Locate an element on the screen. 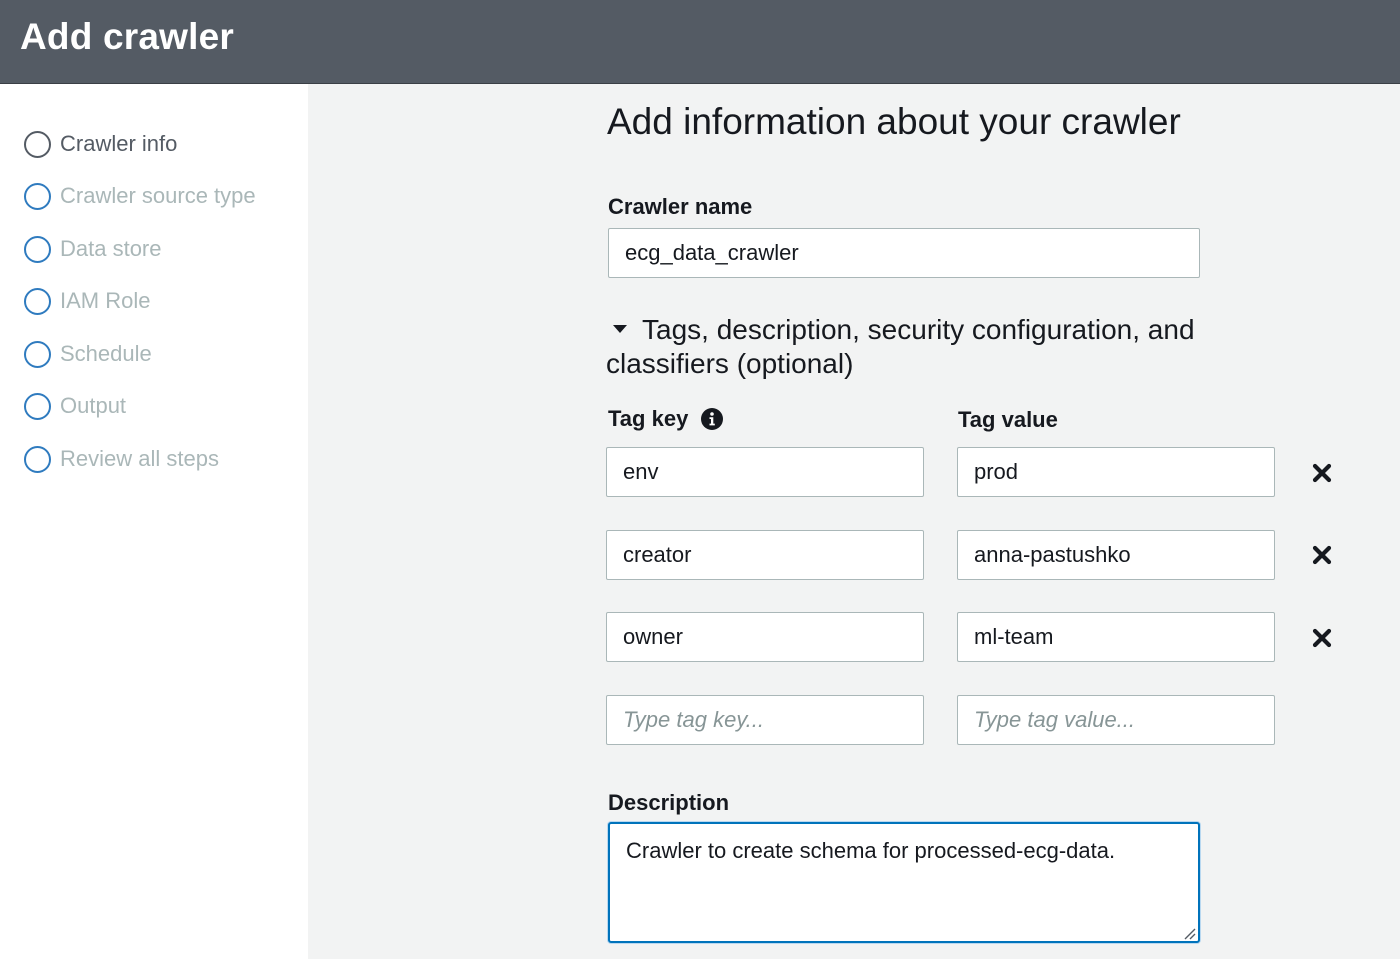 Image resolution: width=1400 pixels, height=959 pixels. step-iam-role: IAM Role is located at coordinates (87, 301).